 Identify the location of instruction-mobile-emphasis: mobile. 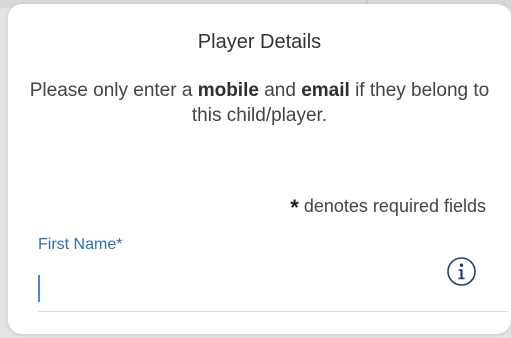
(228, 90).